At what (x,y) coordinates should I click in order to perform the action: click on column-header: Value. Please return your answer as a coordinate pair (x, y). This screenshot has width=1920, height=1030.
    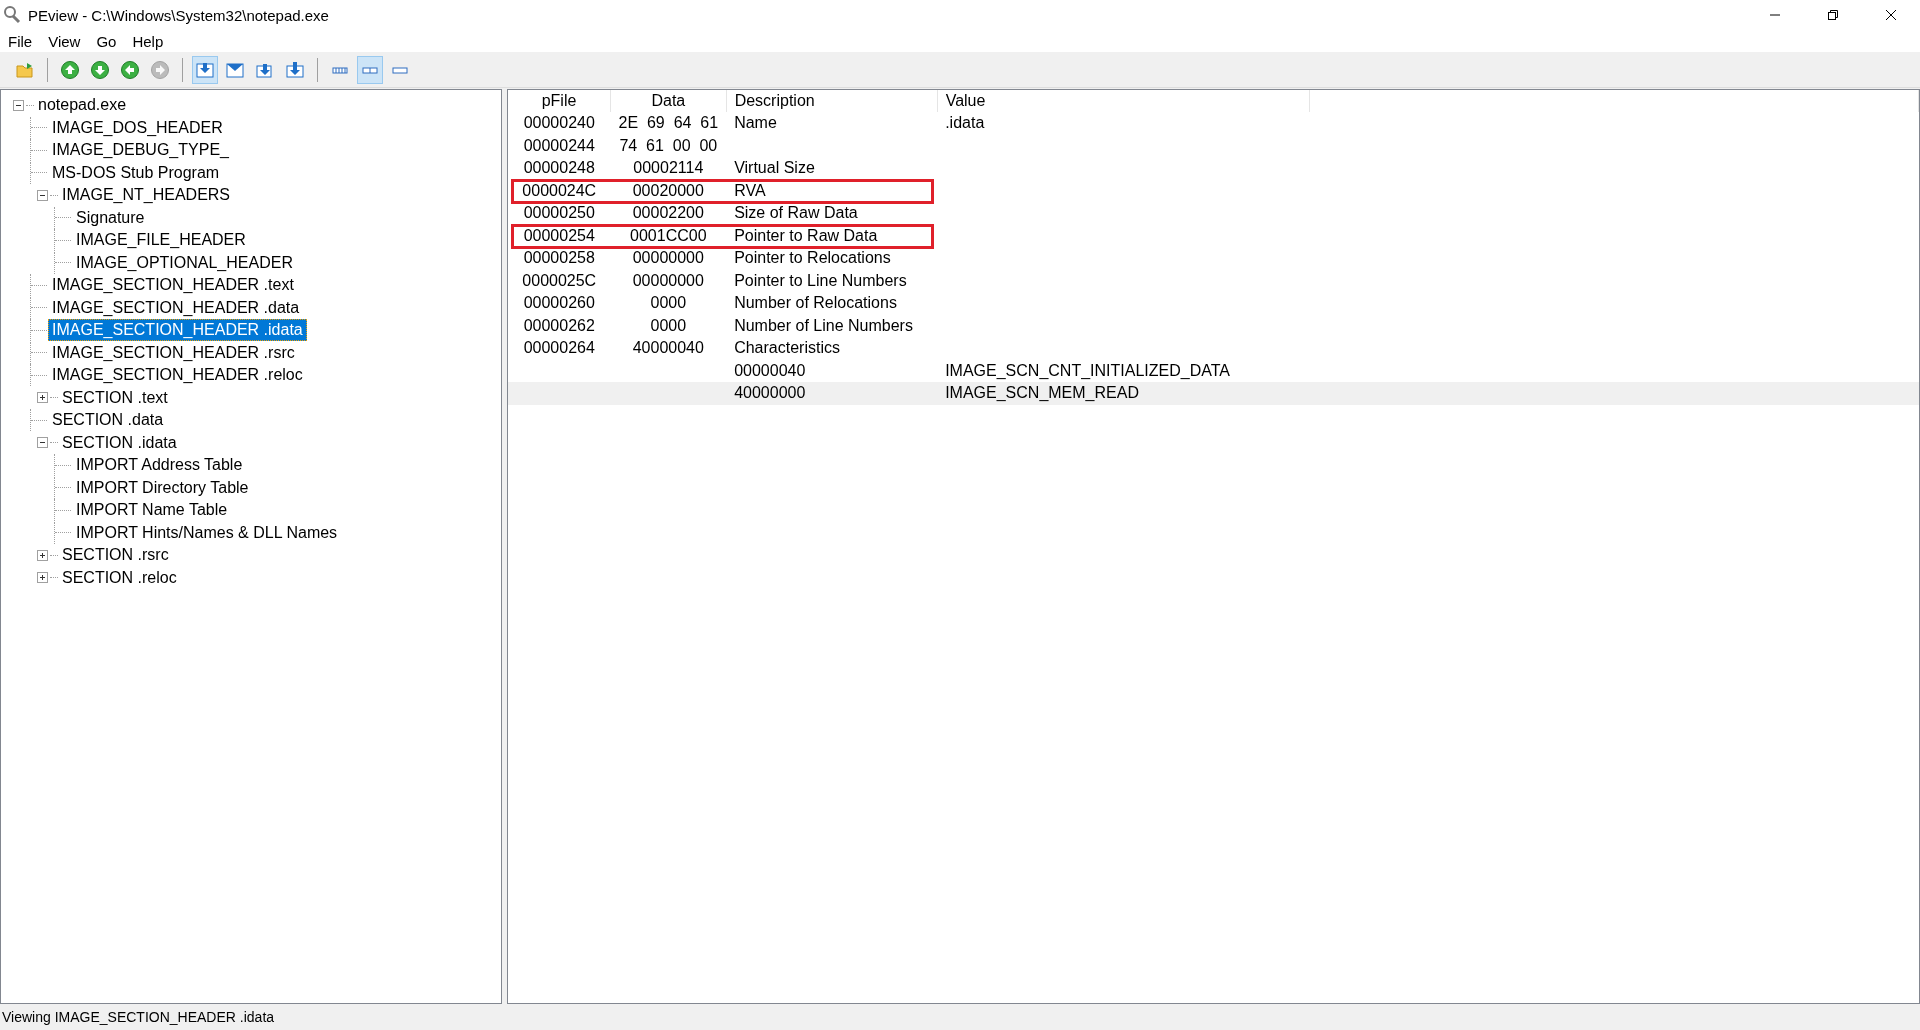
    Looking at the image, I should click on (1123, 101).